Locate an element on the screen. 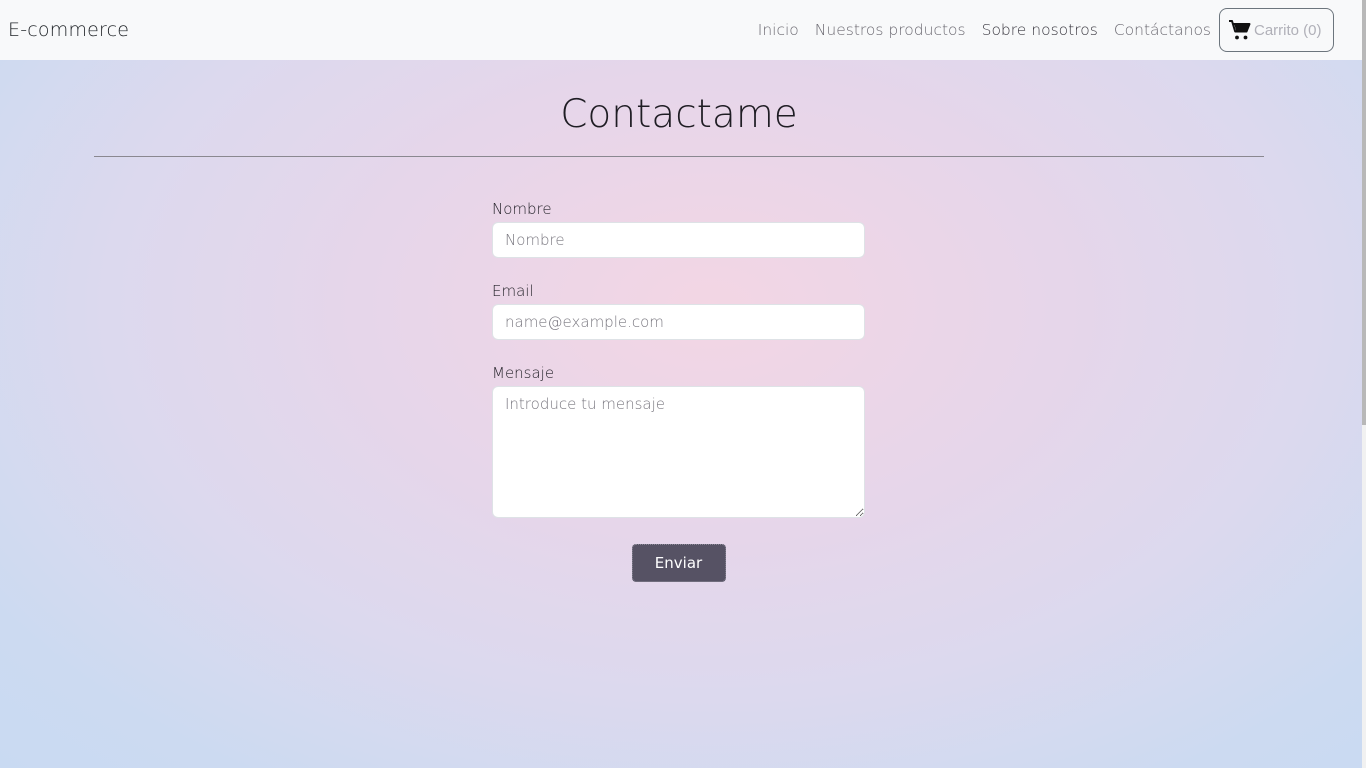 Image resolution: width=1366 pixels, height=768 pixels. page-title: Contactame is located at coordinates (679, 114).